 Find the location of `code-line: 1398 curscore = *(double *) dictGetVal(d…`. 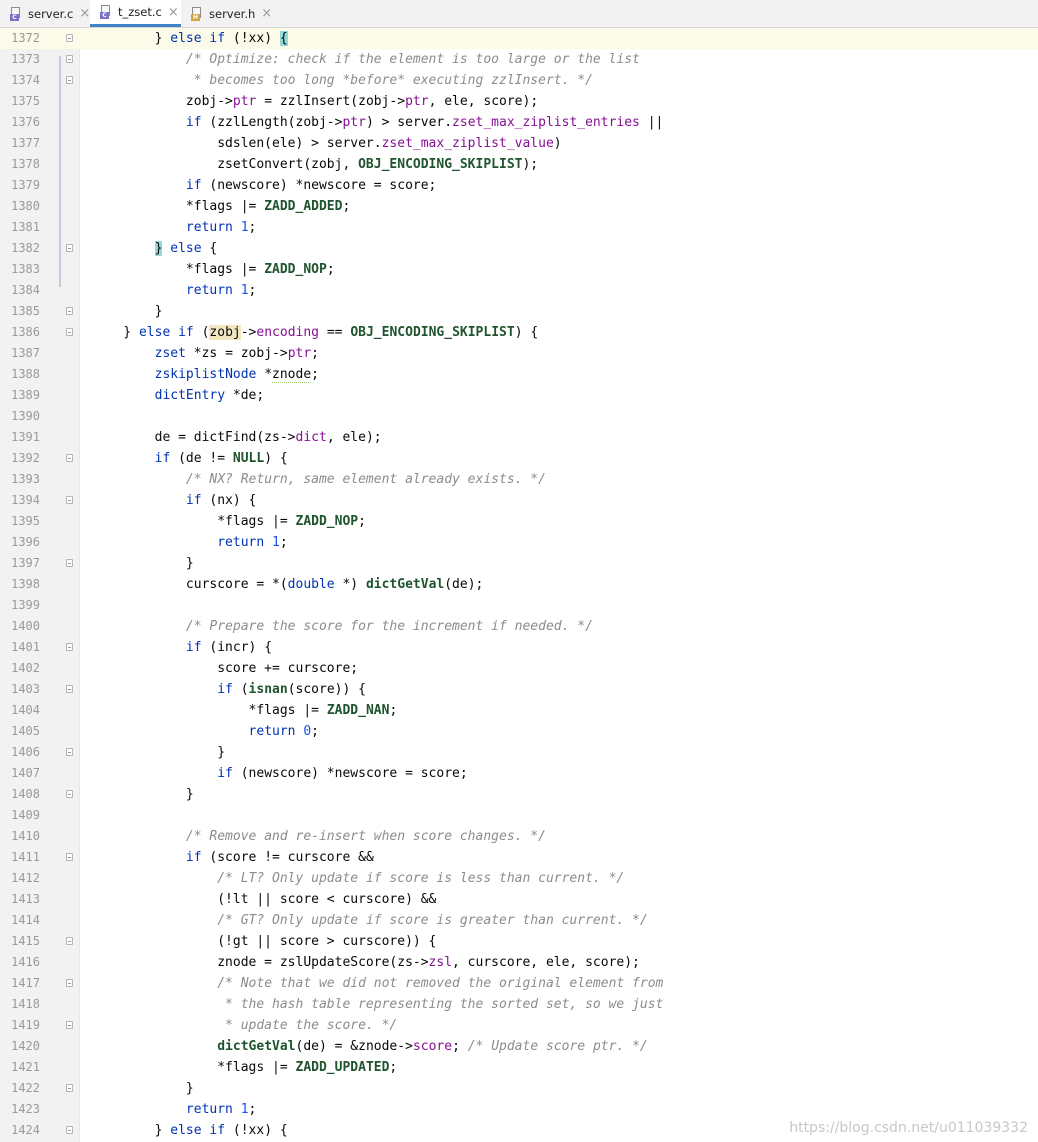

code-line: 1398 curscore = *(double *) dictGetVal(d… is located at coordinates (519, 584).